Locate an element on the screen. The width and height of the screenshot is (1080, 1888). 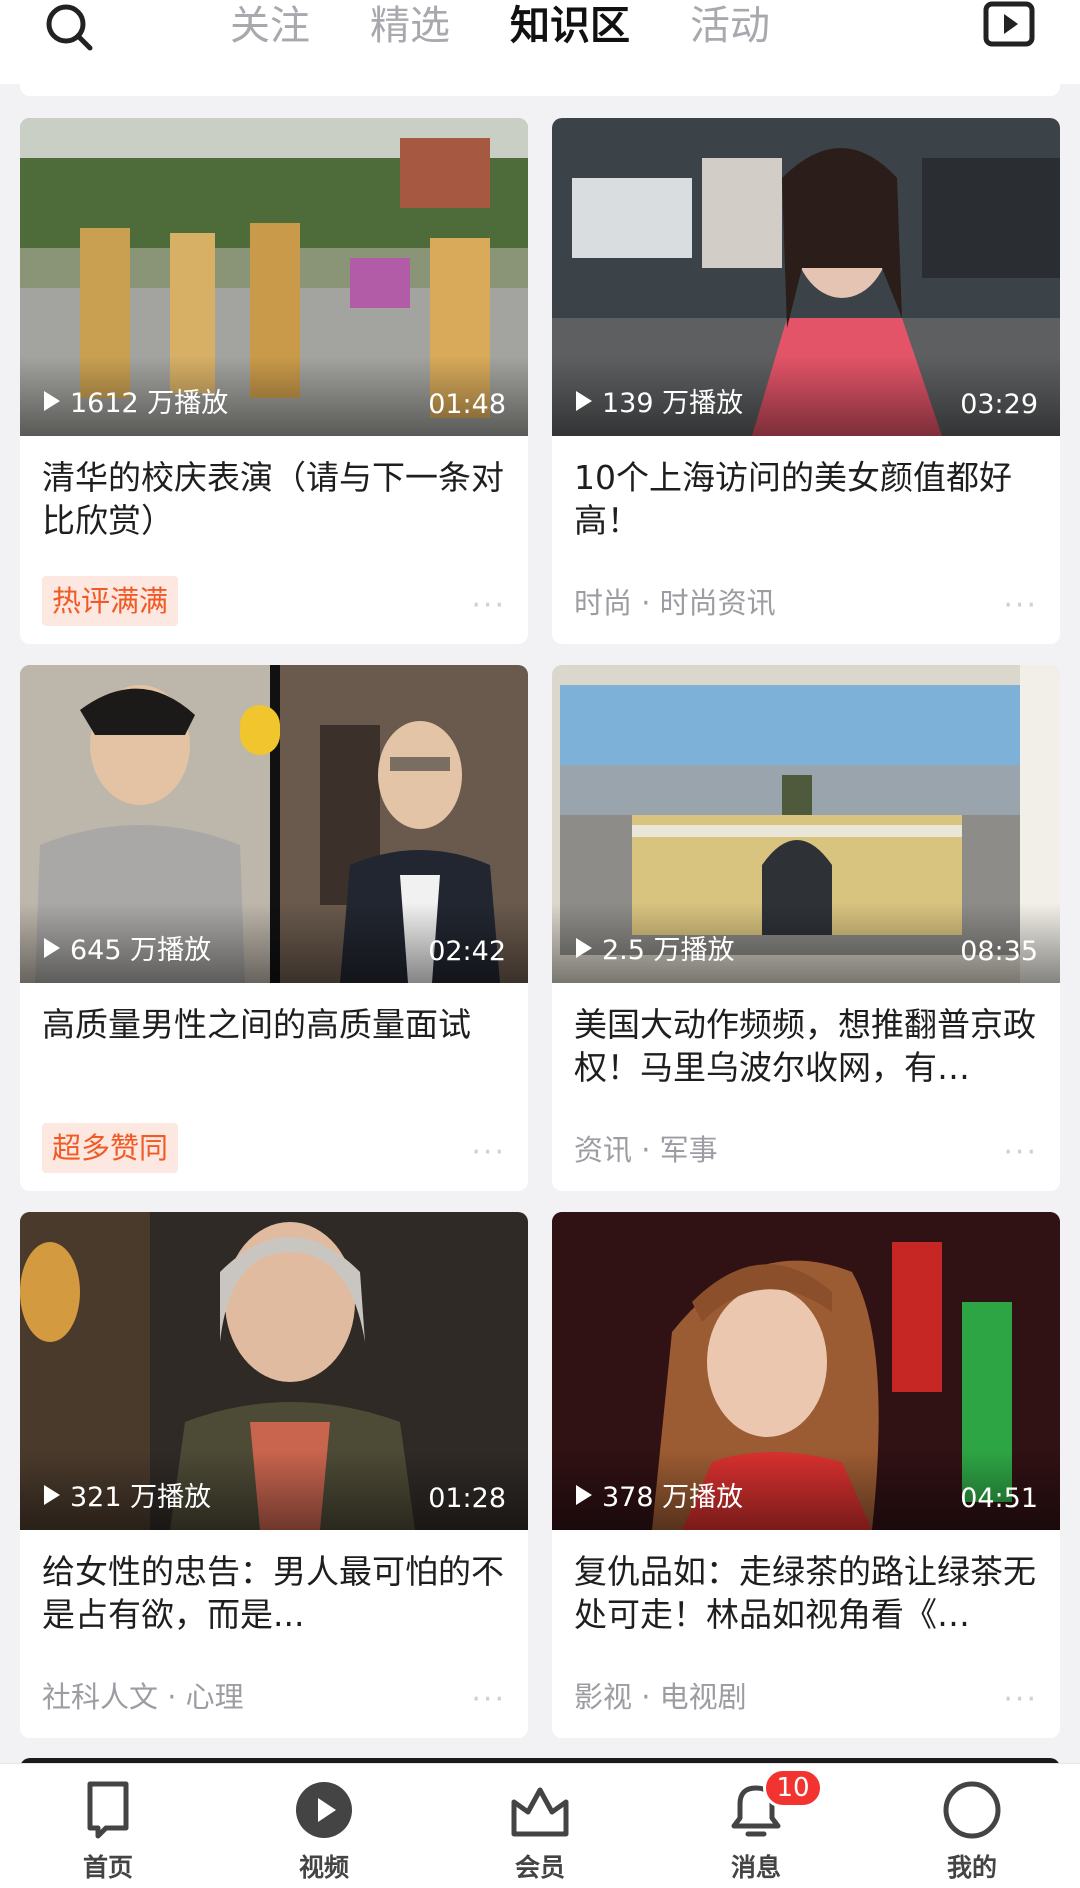
video-card: 645 万播放 02:42 高质量男性之间的高质量面试 超多赞同 ··· is located at coordinates (274, 928).